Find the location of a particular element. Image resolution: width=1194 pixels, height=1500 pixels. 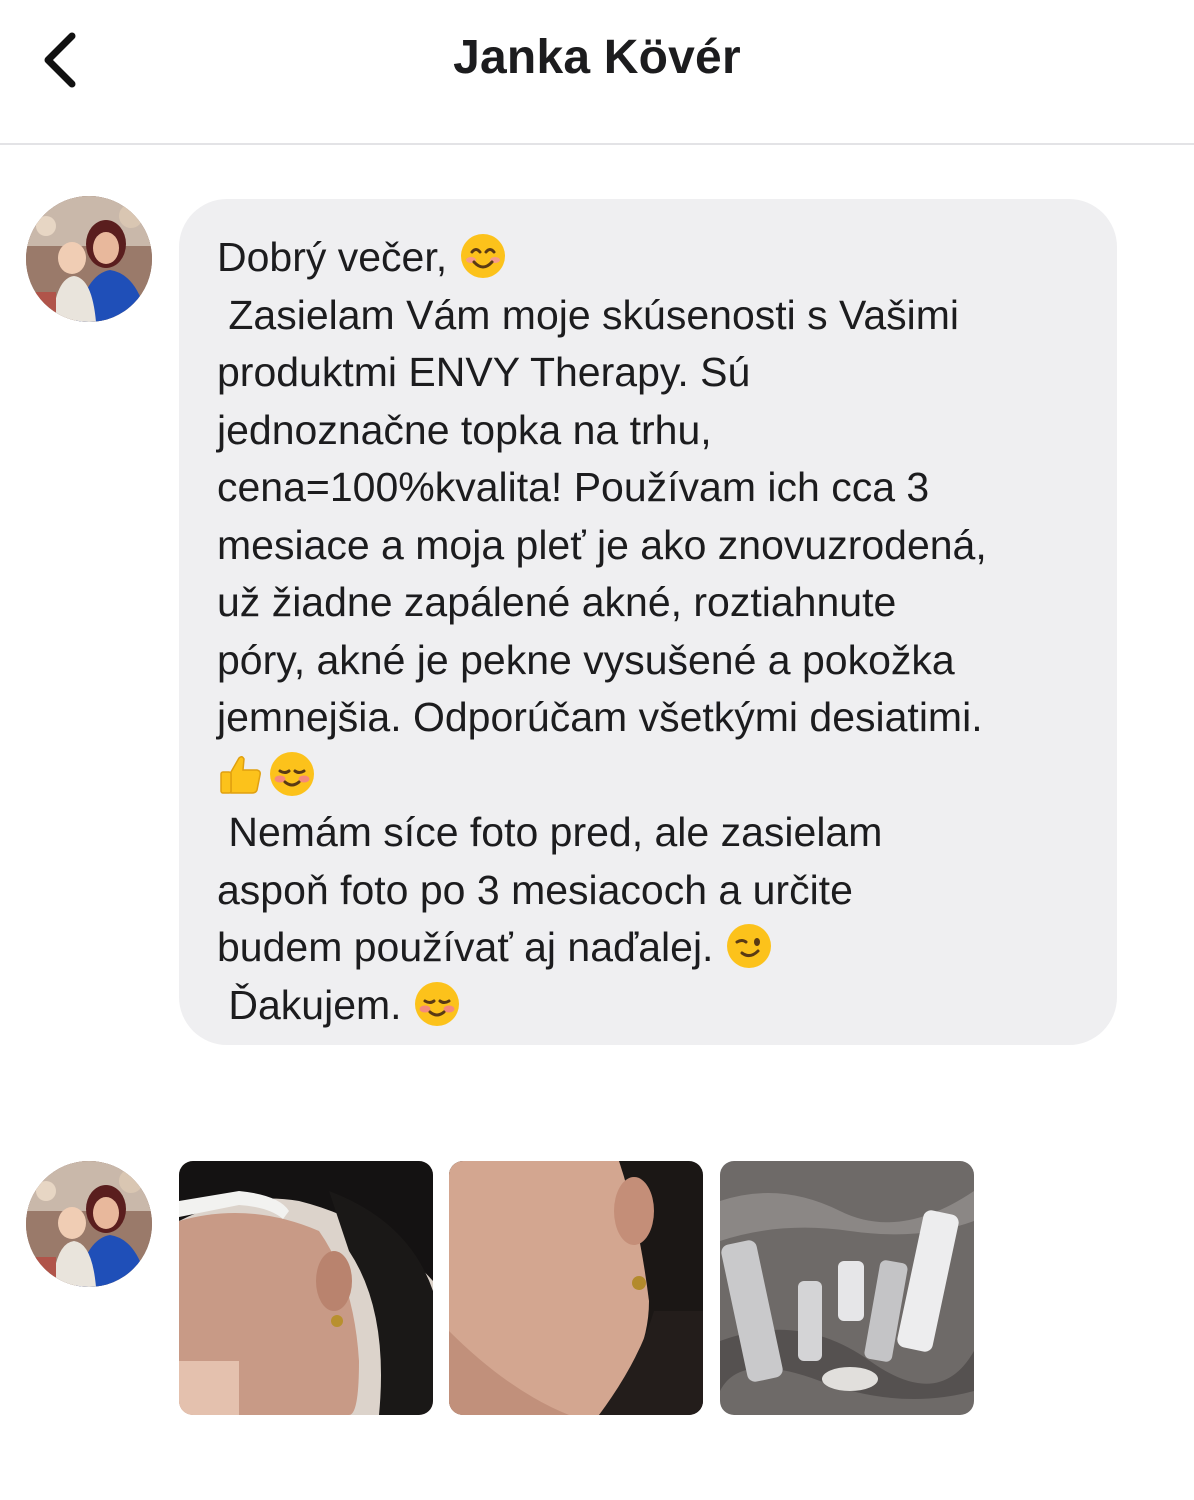

message-line is located at coordinates (652, 776).